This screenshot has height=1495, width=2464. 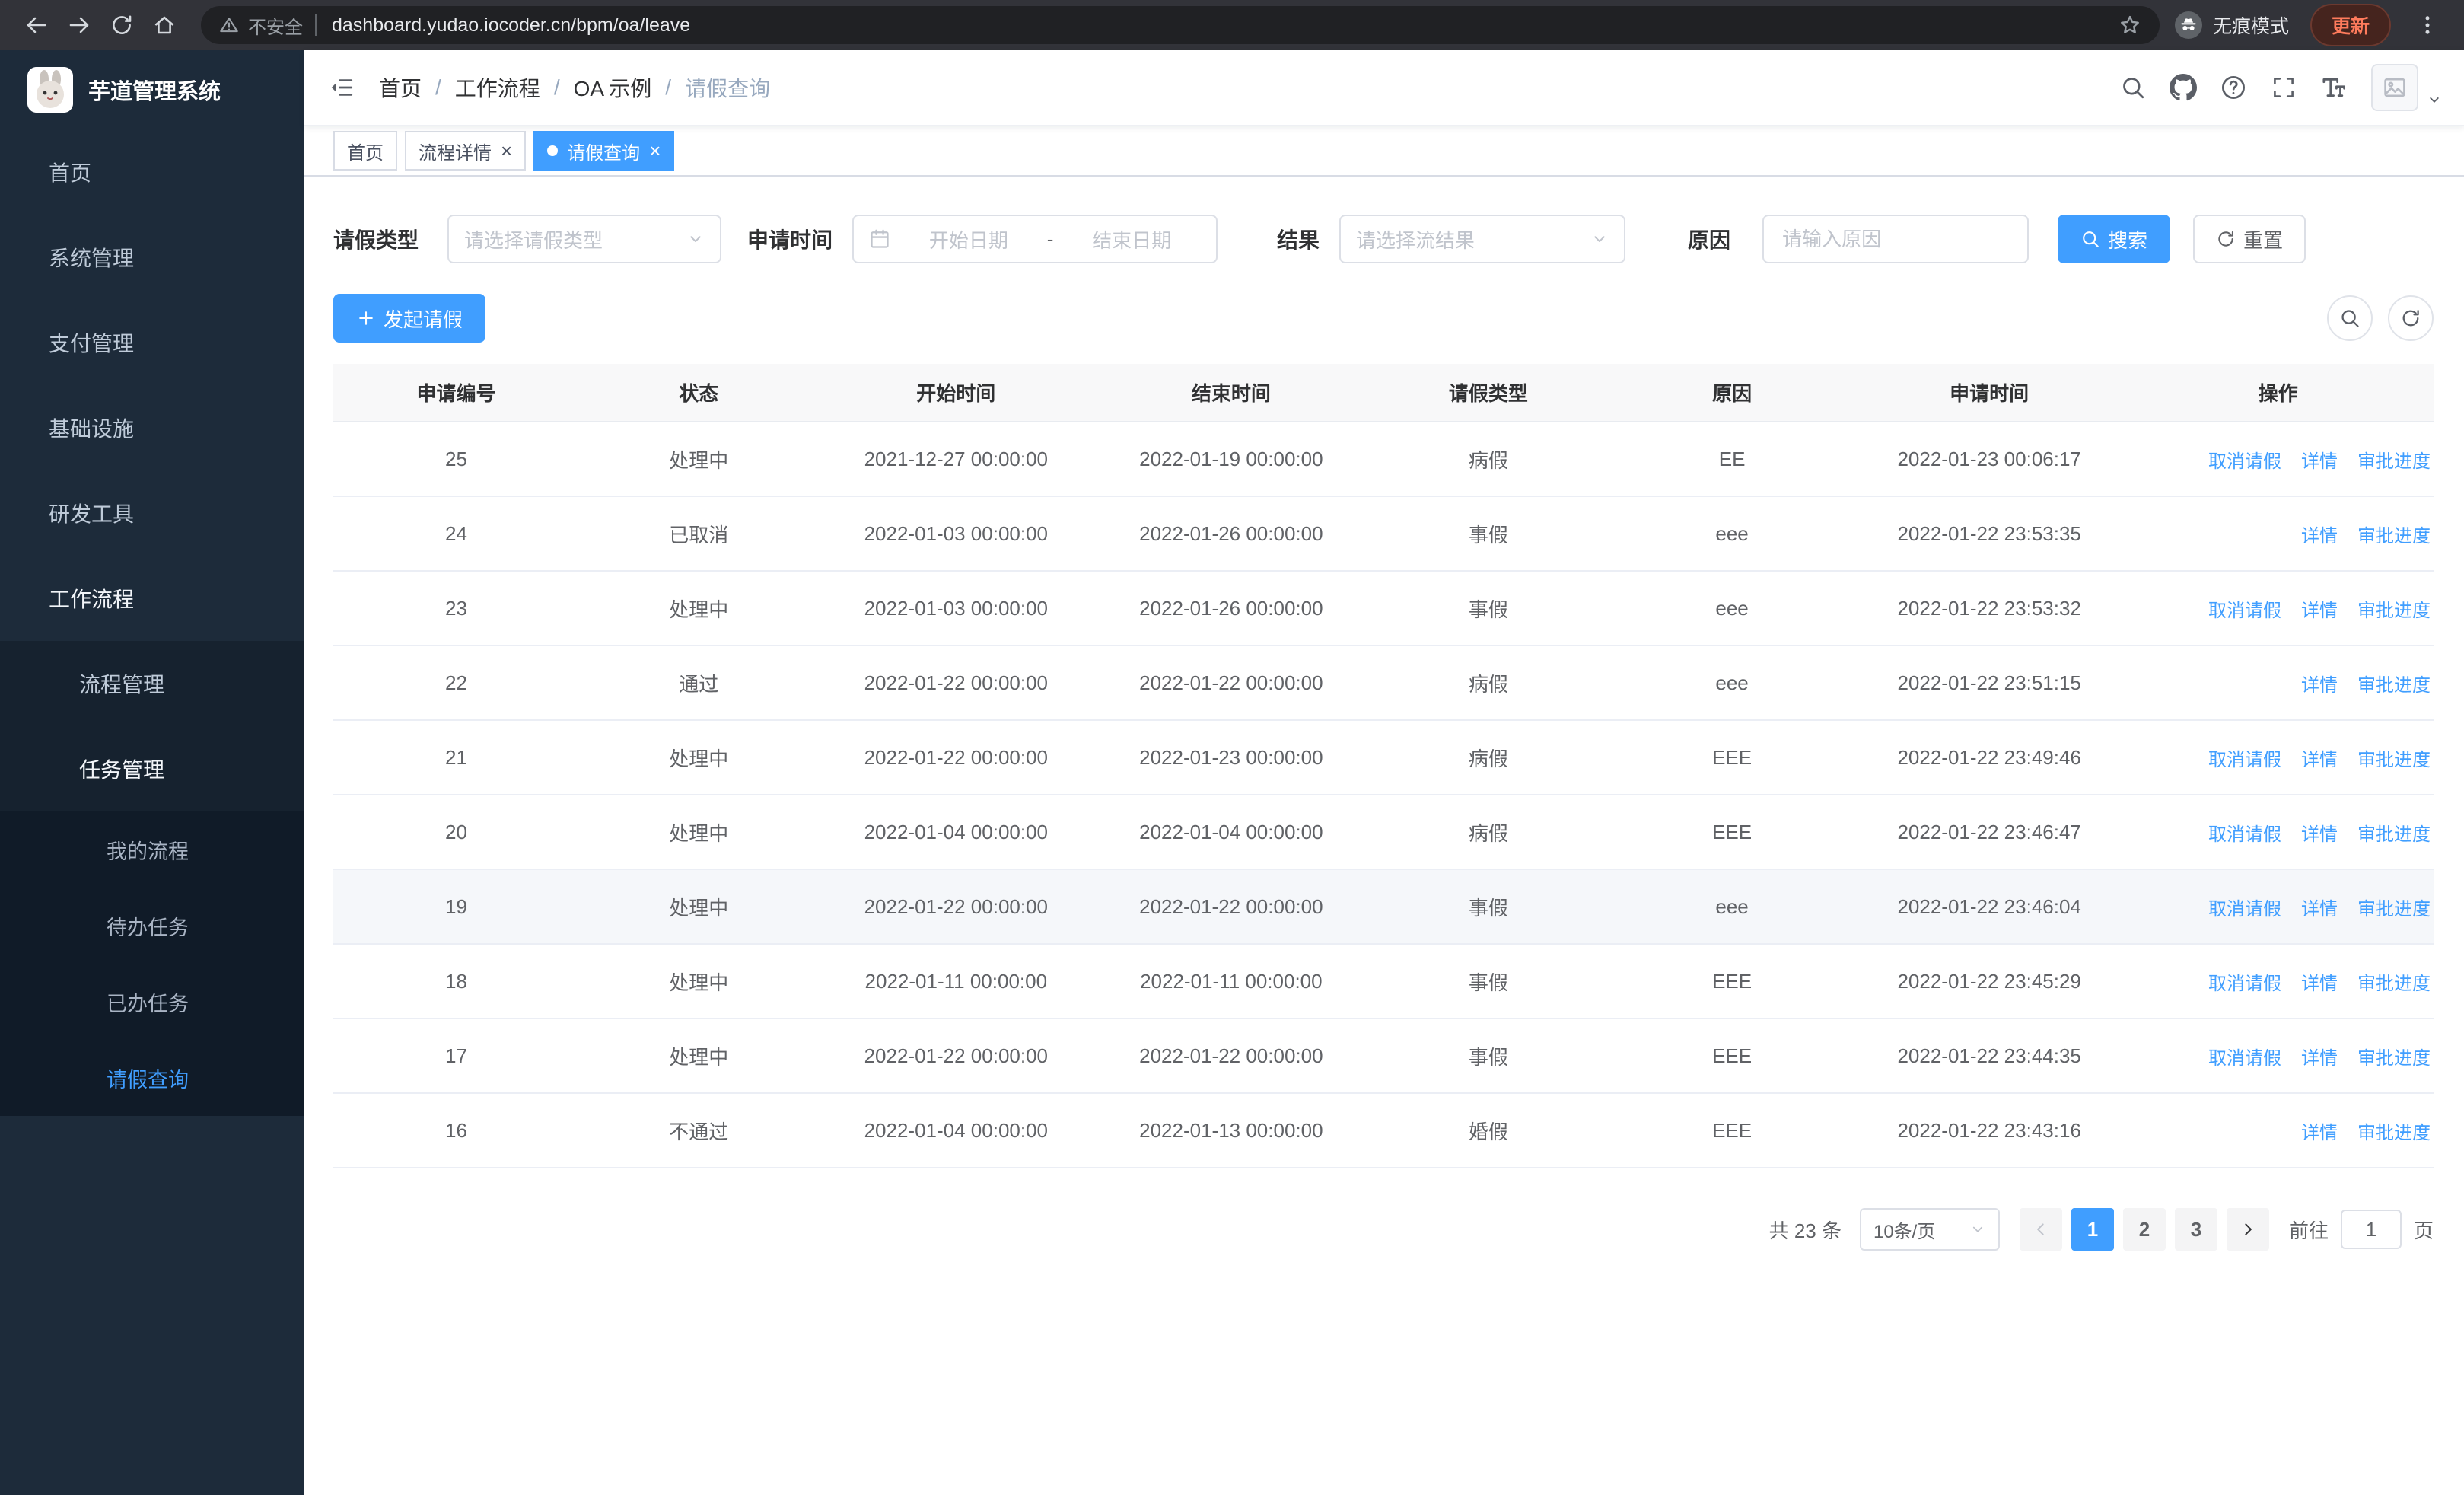 What do you see at coordinates (152, 342) in the screenshot?
I see `sidebar-item-支付管理: 支付管理` at bounding box center [152, 342].